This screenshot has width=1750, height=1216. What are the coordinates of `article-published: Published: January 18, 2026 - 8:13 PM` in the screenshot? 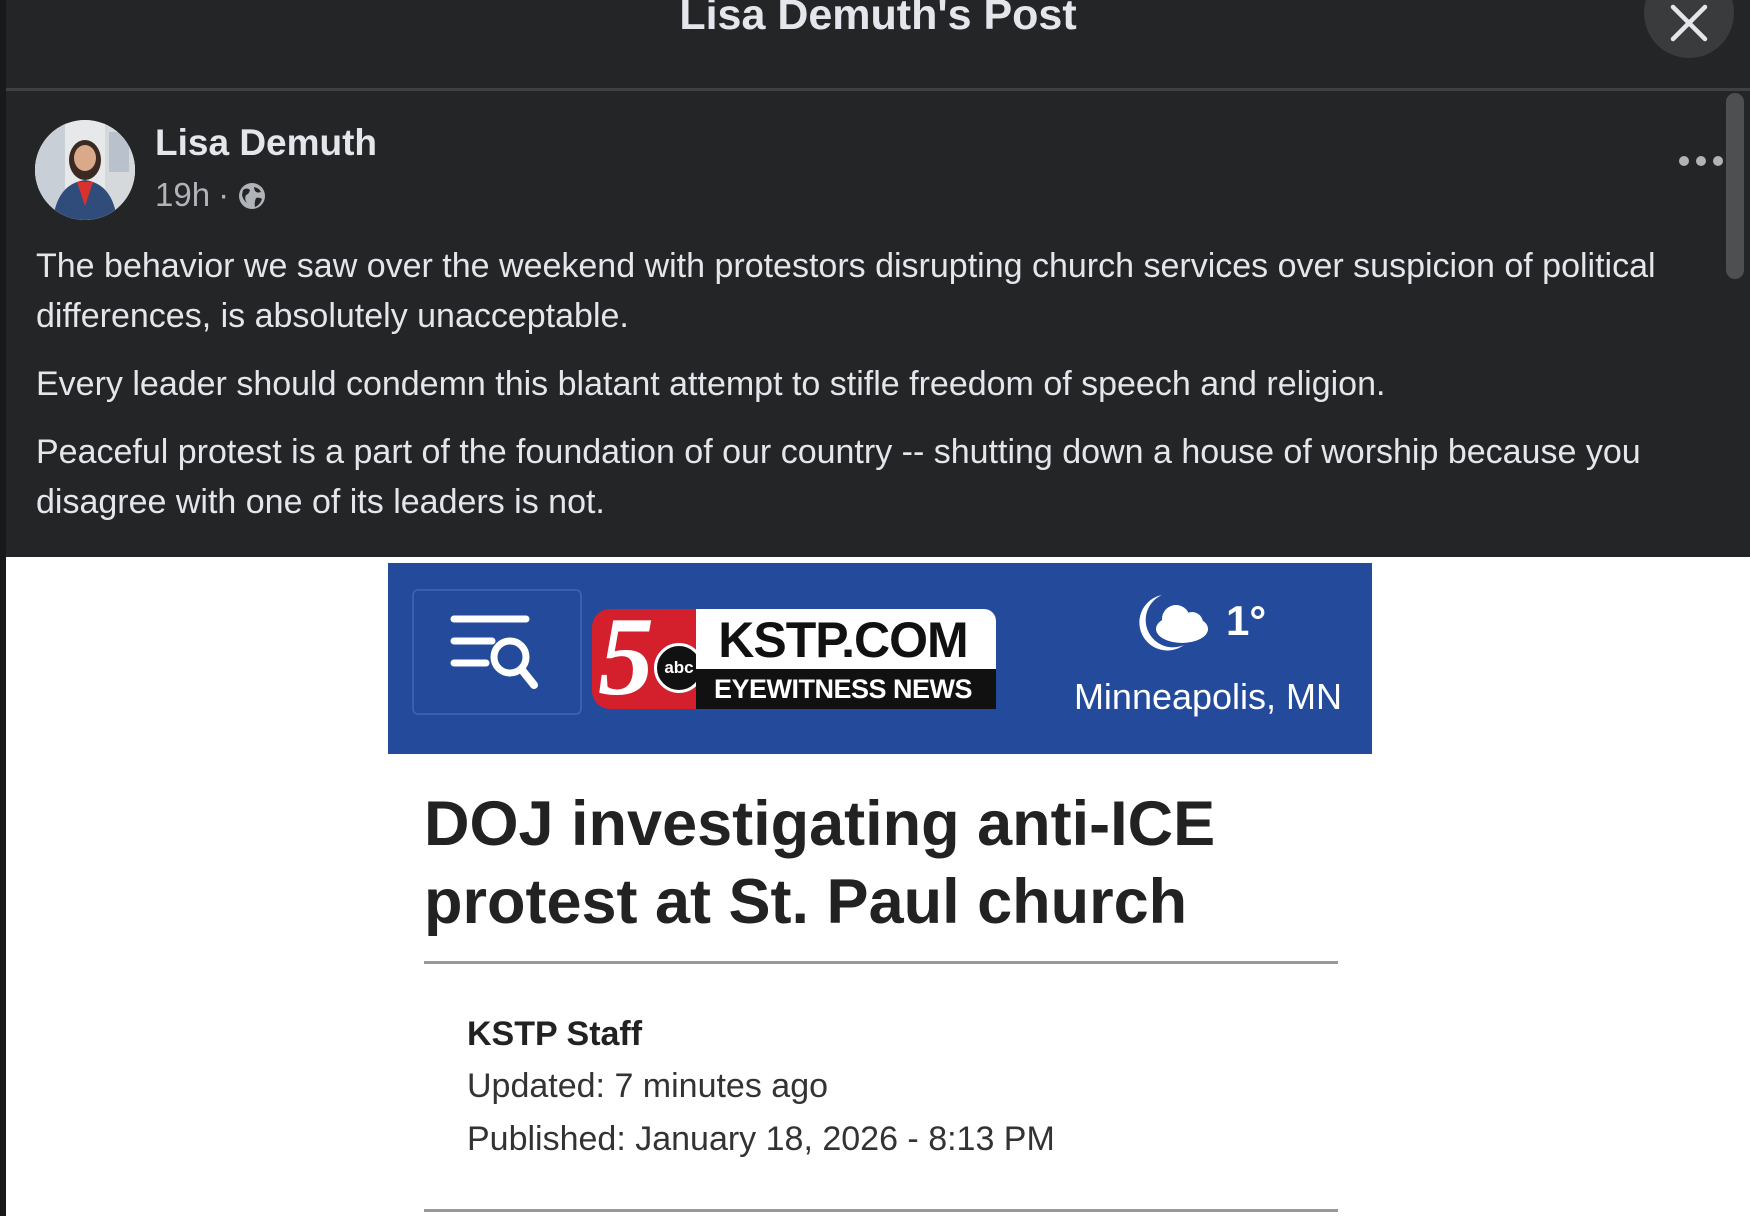 It's located at (761, 1139).